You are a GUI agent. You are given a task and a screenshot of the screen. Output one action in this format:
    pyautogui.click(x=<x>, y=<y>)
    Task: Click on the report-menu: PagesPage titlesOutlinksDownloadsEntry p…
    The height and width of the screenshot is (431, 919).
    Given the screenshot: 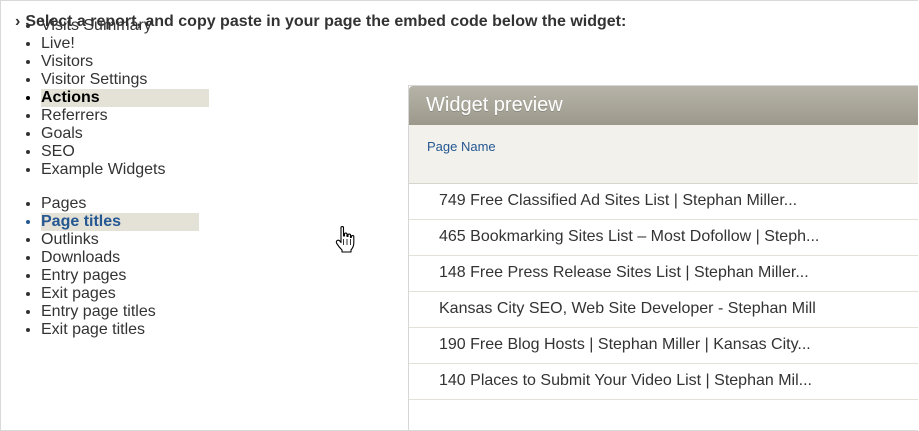 What is the action you would take?
    pyautogui.click(x=100, y=267)
    